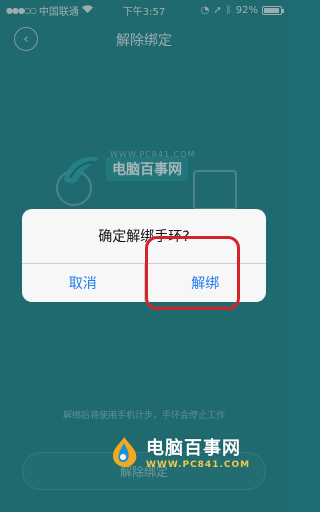  Describe the element at coordinates (192, 273) in the screenshot. I see `highlight-annotation` at that location.